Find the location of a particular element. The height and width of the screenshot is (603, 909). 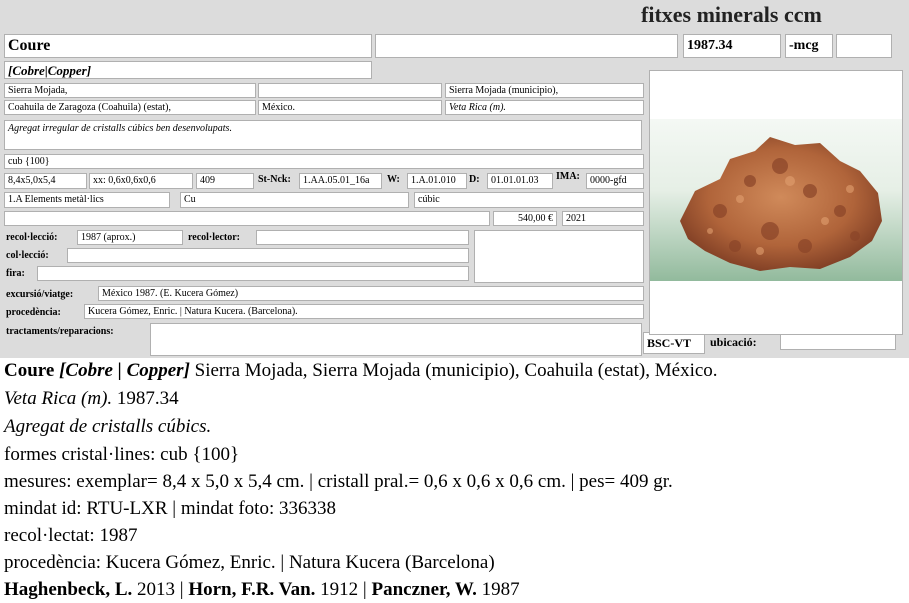

w-label: W: is located at coordinates (393, 179).